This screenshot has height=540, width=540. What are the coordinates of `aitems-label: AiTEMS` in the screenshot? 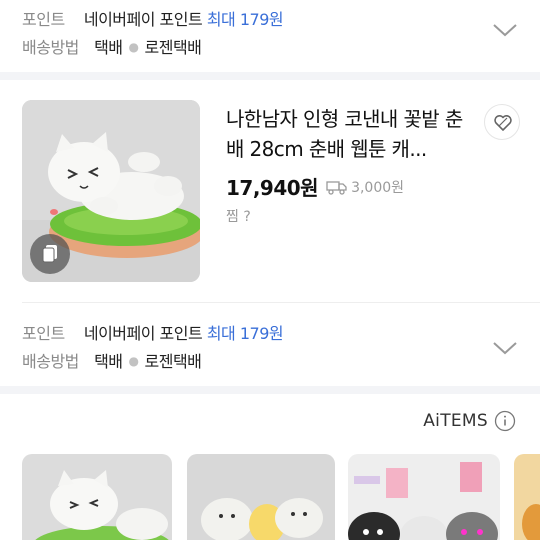 It's located at (455, 421).